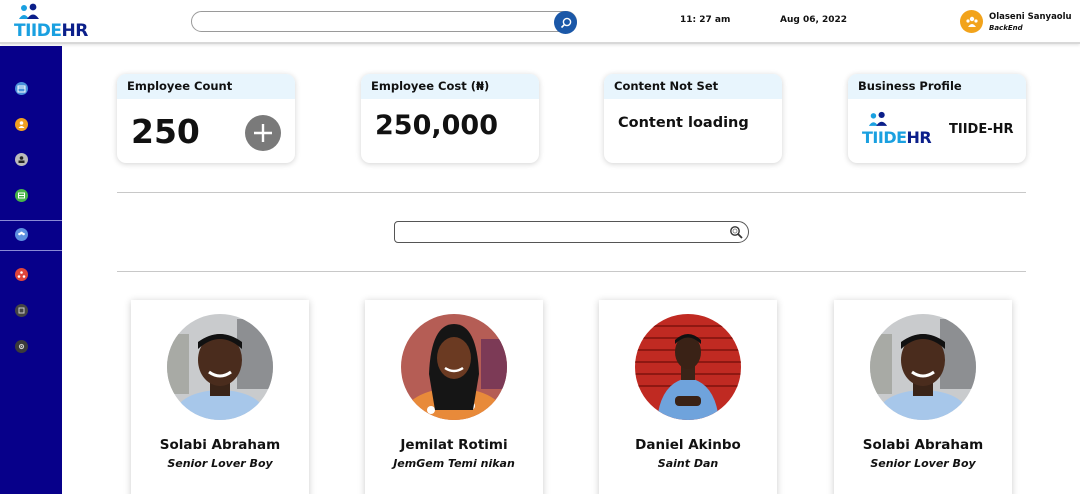 This screenshot has width=1080, height=494. What do you see at coordinates (454, 445) in the screenshot?
I see `employee-name: Jemilat Rotimi` at bounding box center [454, 445].